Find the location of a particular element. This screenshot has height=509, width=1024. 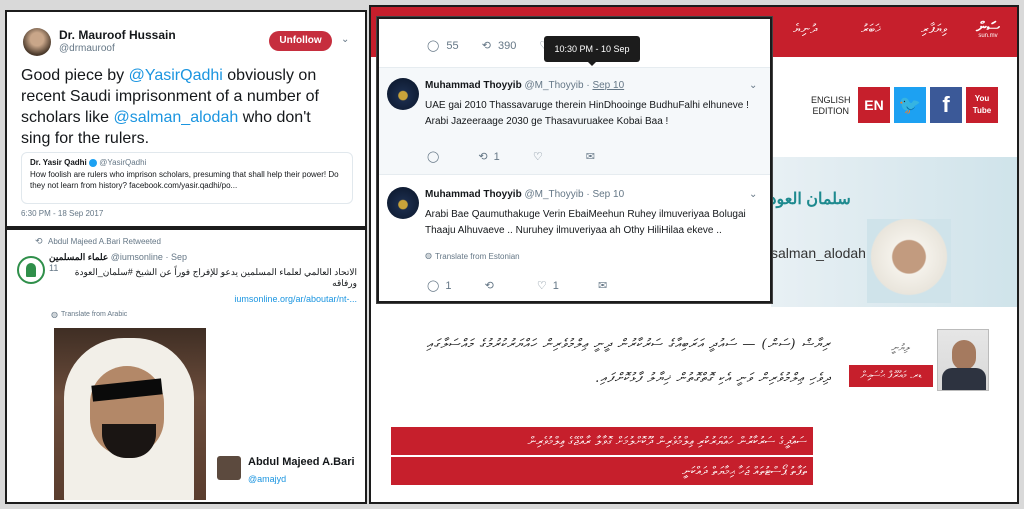

reply-count: 1 is located at coordinates (448, 286).